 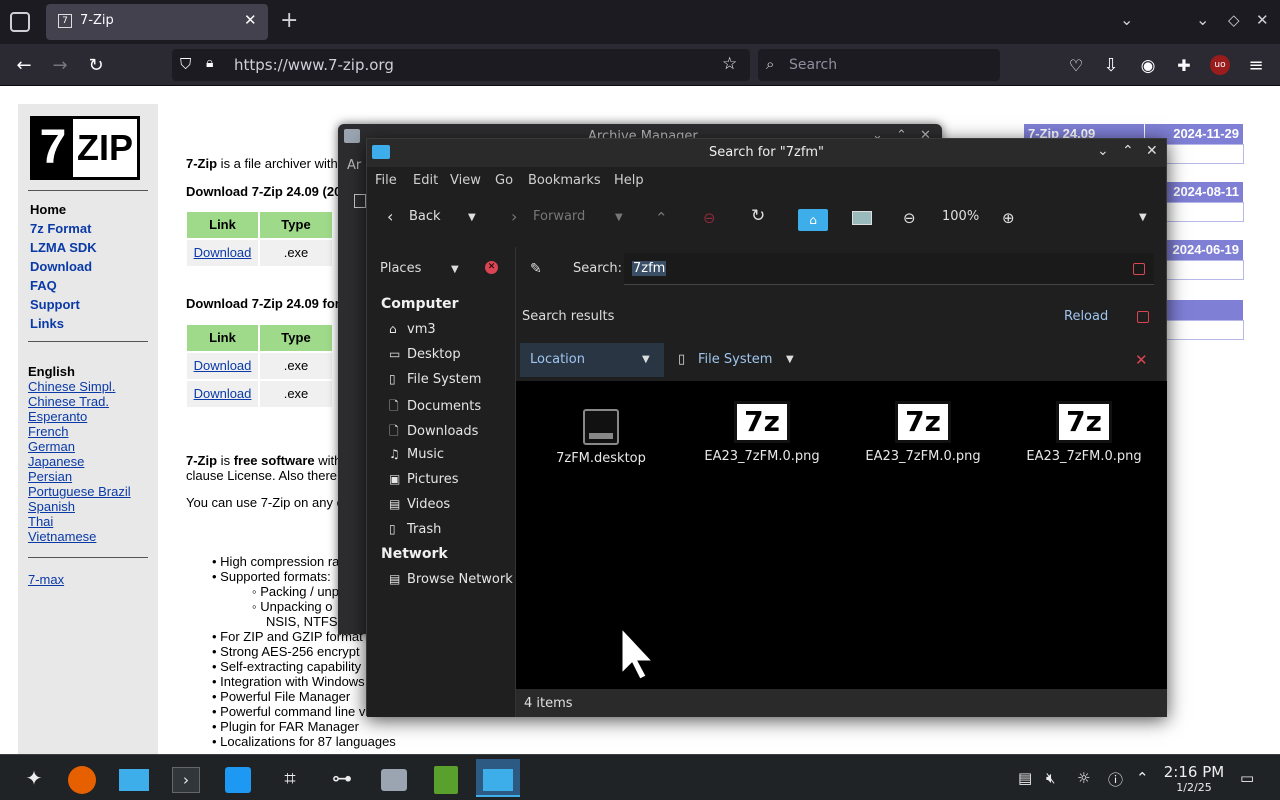 What do you see at coordinates (592, 360) in the screenshot?
I see `location-dropdown: Location ▼` at bounding box center [592, 360].